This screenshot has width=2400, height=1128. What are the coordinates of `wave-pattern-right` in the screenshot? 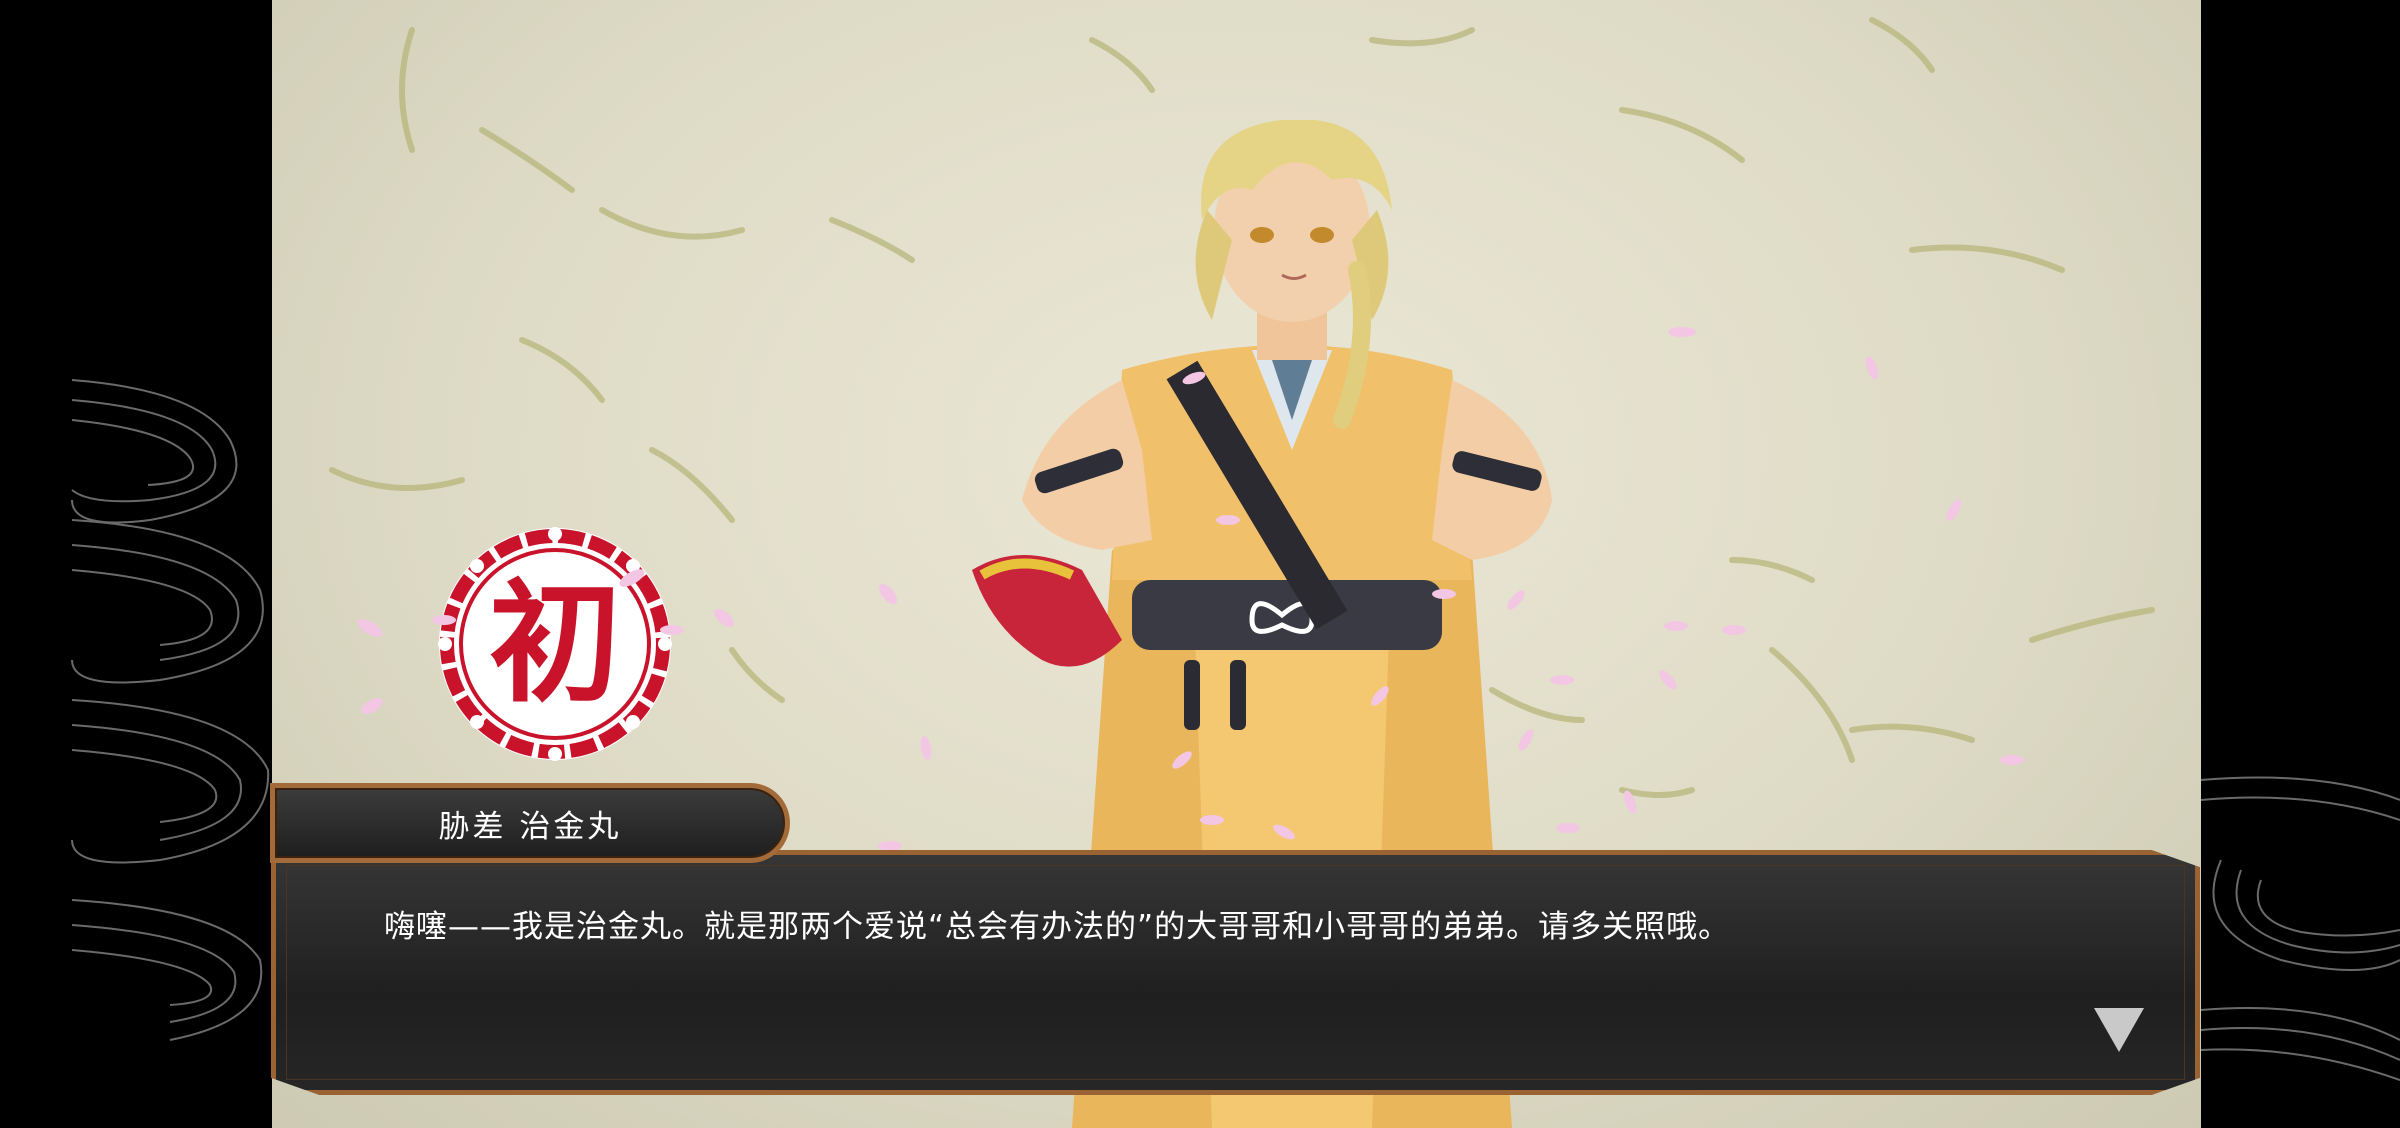 It's located at (2300, 928).